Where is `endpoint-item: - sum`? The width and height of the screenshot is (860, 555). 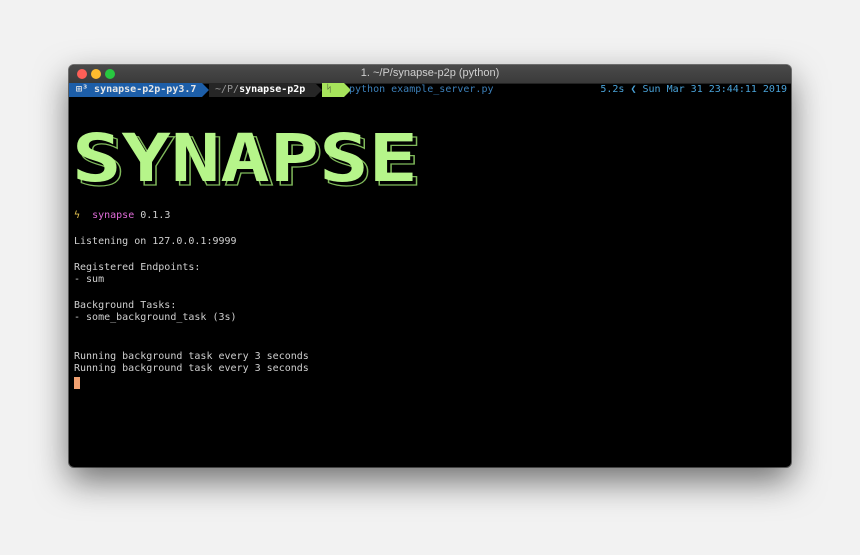 endpoint-item: - sum is located at coordinates (89, 279).